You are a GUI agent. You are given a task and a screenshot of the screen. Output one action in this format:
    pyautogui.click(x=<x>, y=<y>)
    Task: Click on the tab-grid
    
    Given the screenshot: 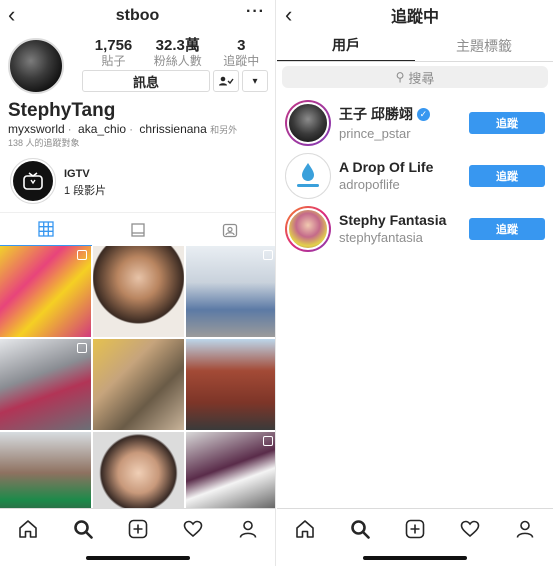 What is the action you would take?
    pyautogui.click(x=46, y=229)
    